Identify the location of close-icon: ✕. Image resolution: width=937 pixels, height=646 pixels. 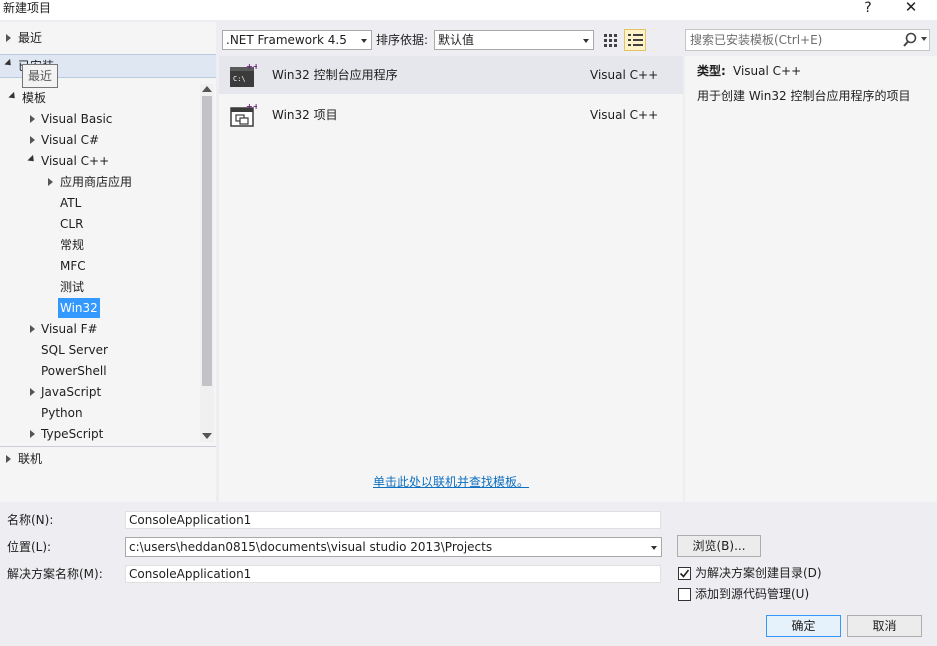
(911, 8).